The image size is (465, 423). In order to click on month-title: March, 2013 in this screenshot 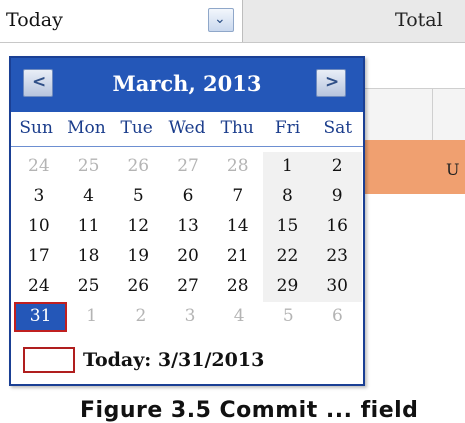, I will do `click(187, 83)`.